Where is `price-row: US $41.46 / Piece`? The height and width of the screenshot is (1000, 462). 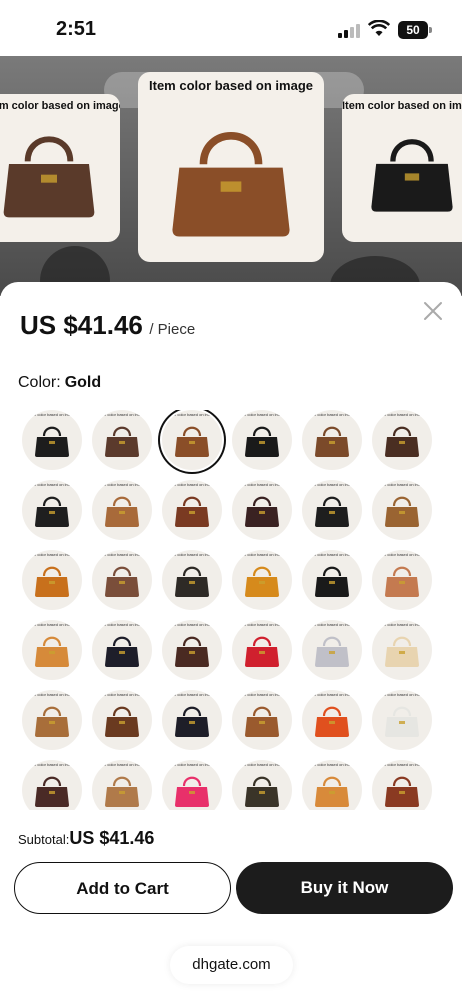 price-row: US $41.46 / Piece is located at coordinates (107, 325).